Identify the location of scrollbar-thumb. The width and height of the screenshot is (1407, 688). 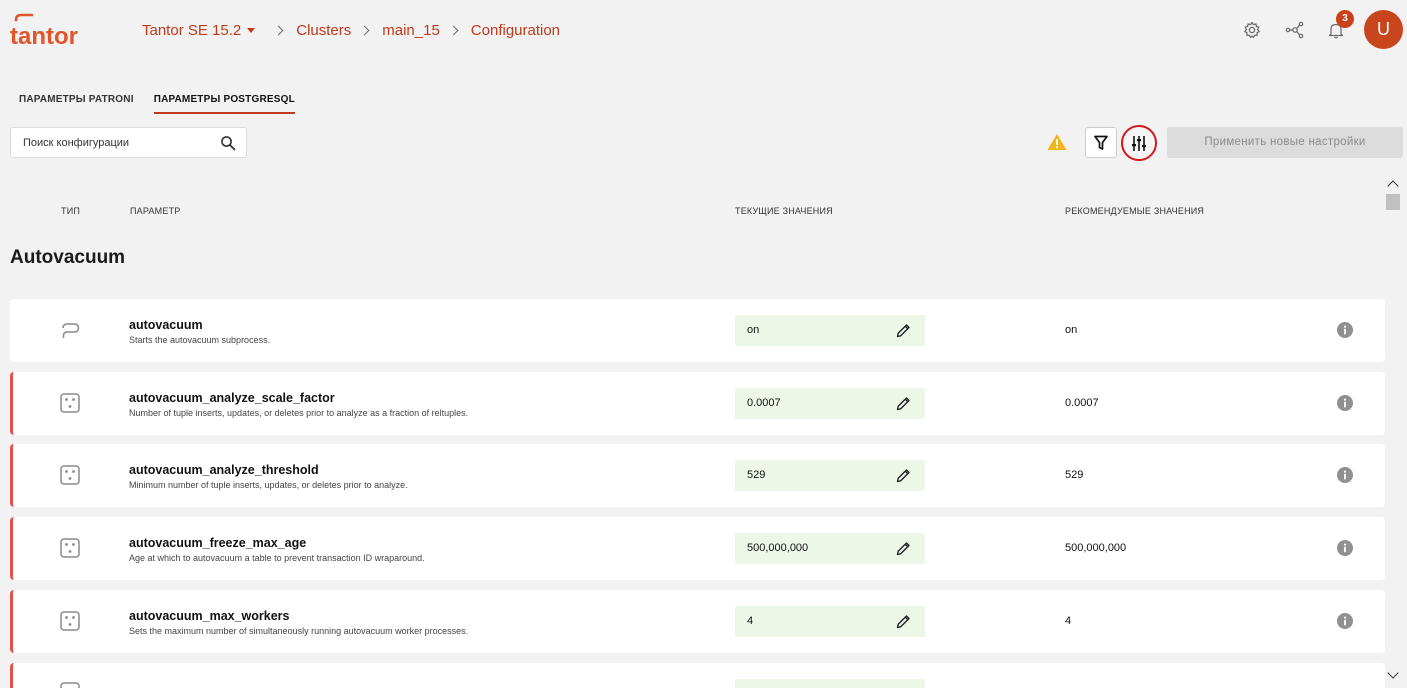
(1393, 202).